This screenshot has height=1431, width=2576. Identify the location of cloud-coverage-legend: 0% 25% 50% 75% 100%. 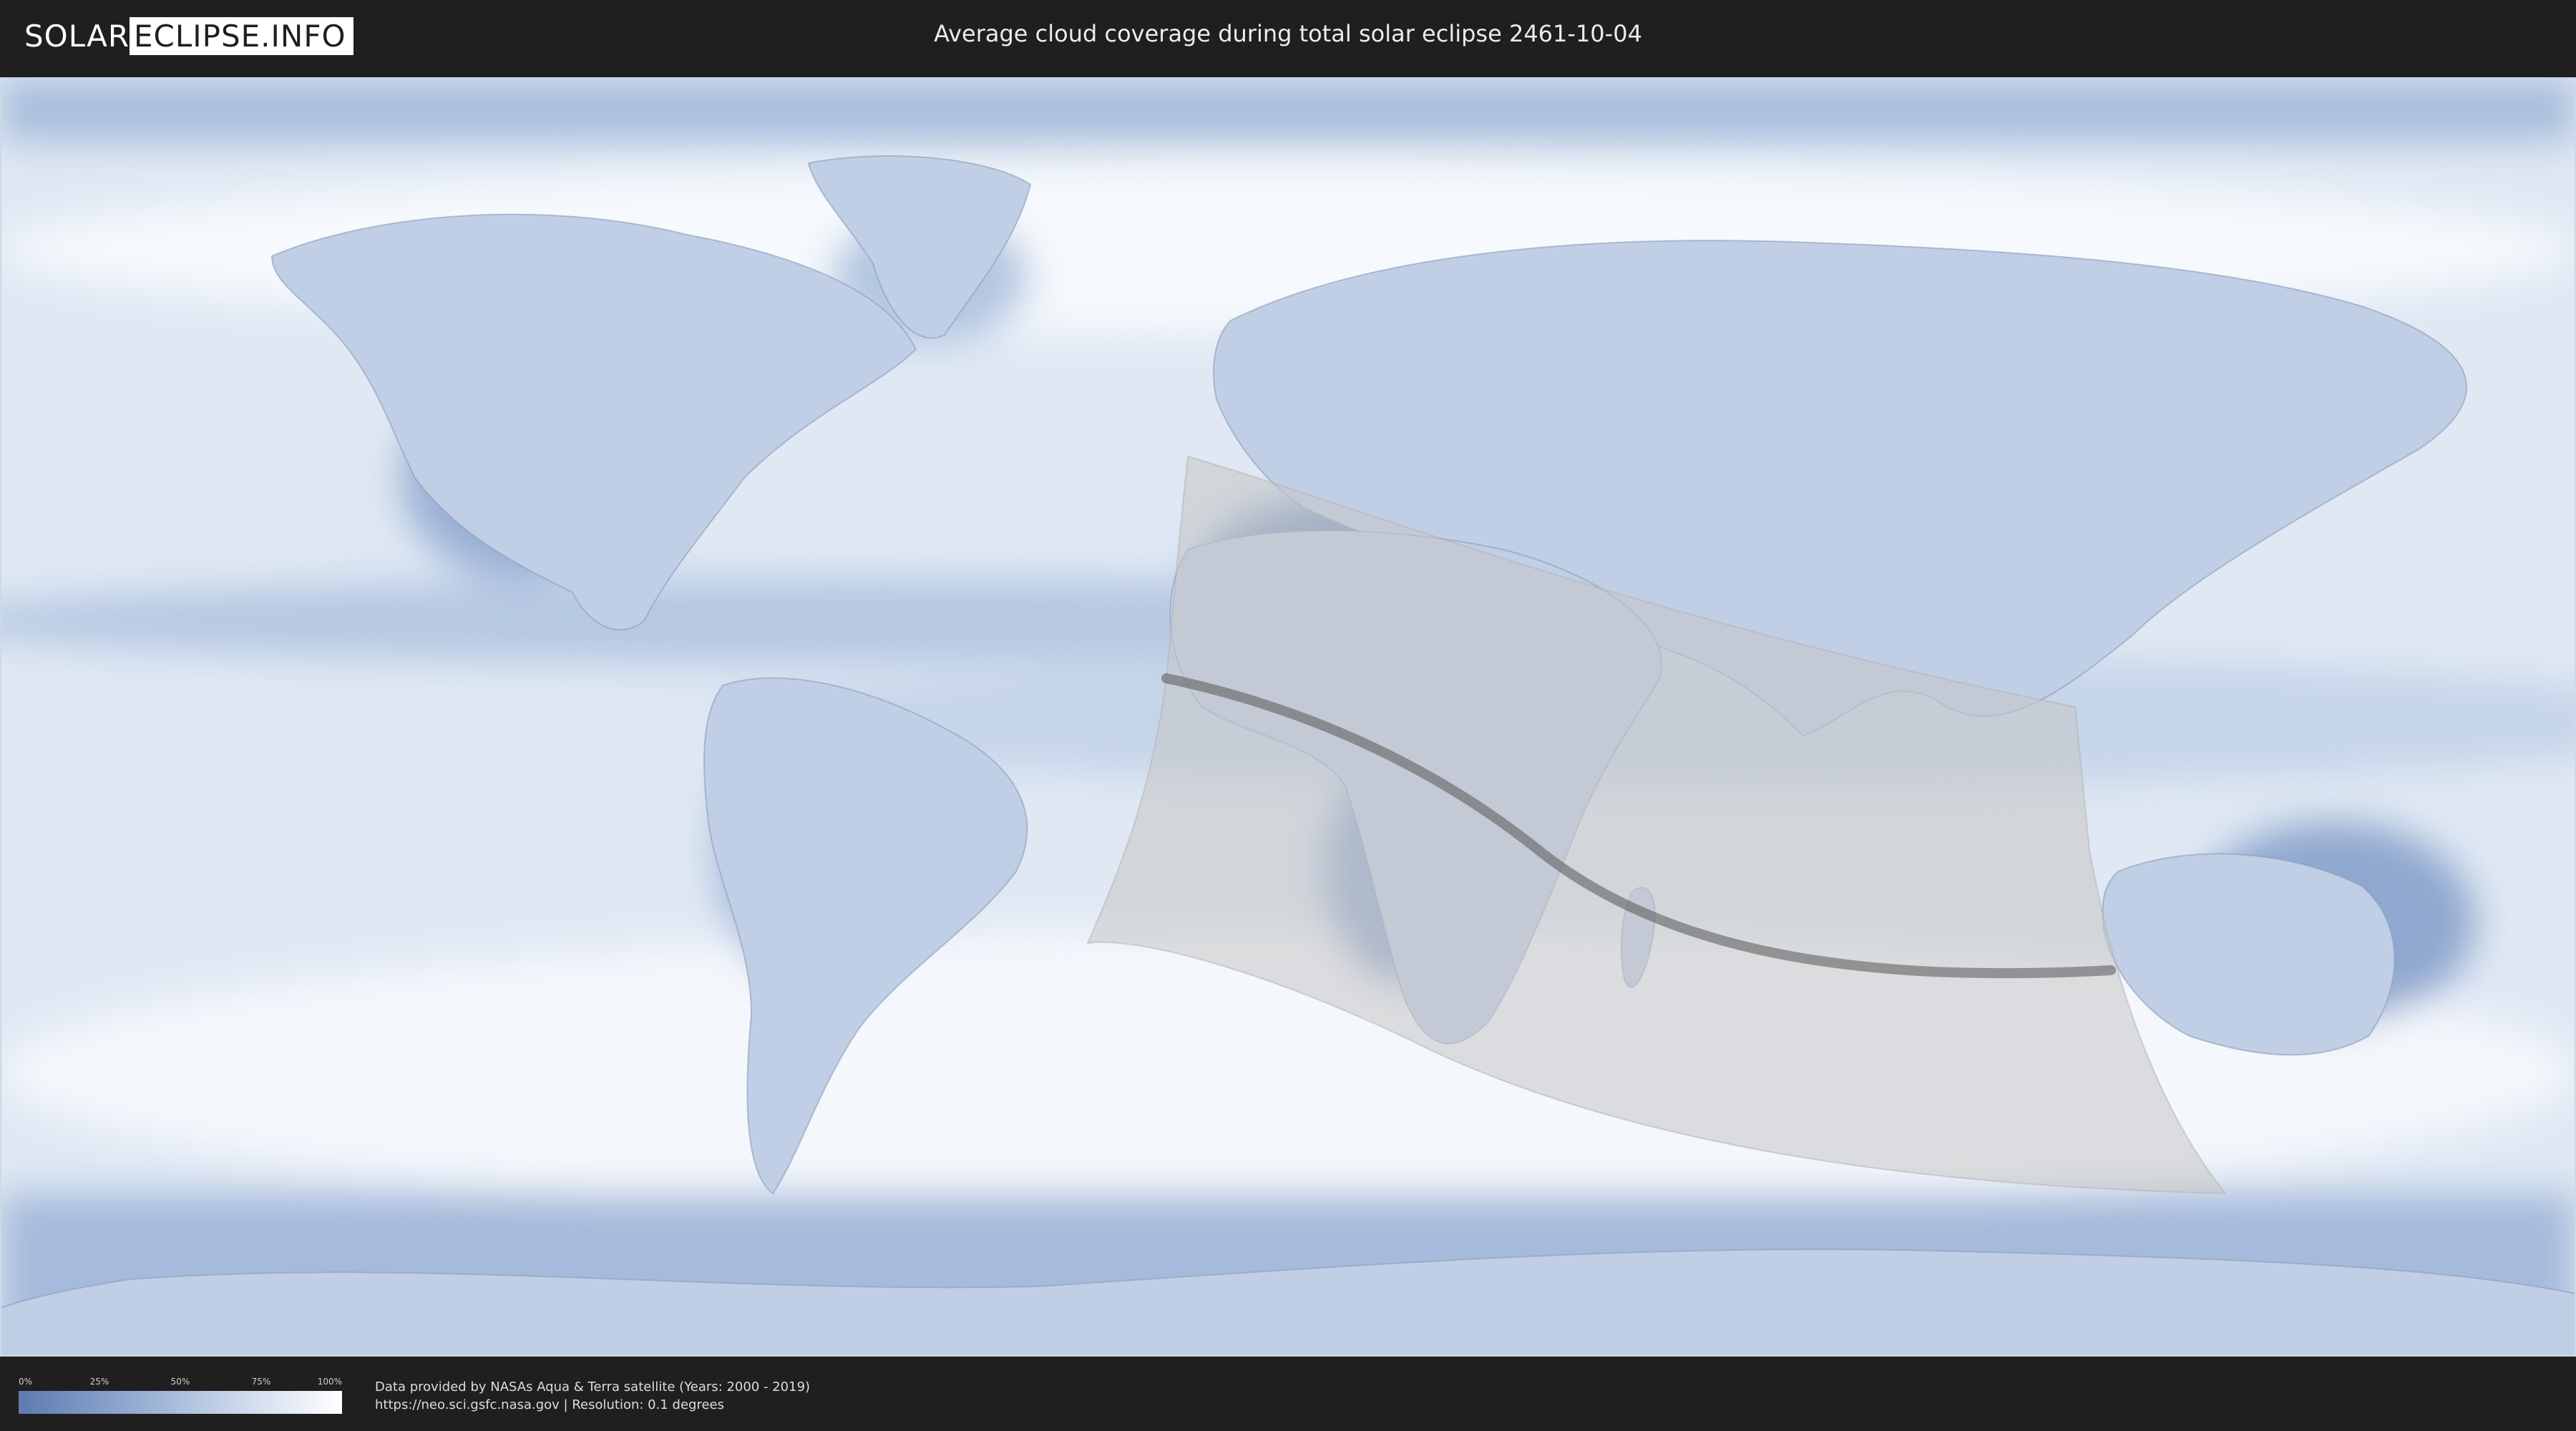
(180, 1395).